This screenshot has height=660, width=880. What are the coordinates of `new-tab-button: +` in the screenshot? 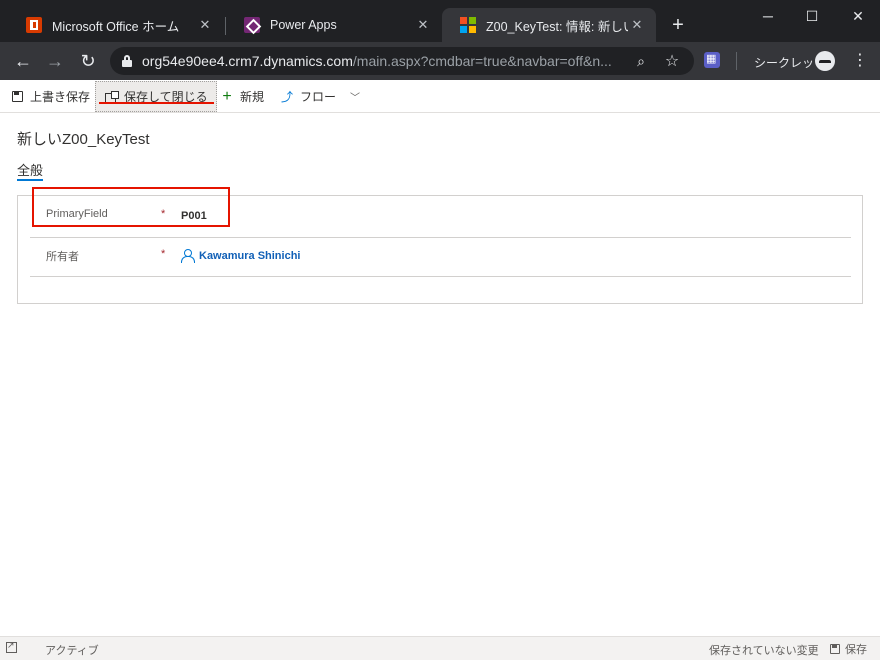 It's located at (678, 26).